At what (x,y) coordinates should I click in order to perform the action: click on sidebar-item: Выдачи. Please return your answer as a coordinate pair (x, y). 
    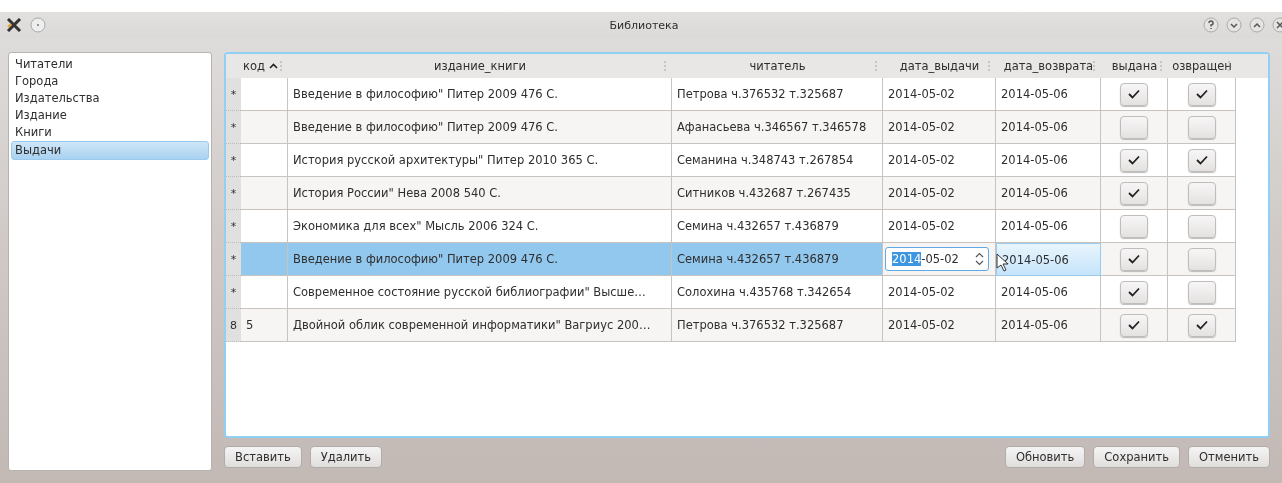
    Looking at the image, I should click on (110, 150).